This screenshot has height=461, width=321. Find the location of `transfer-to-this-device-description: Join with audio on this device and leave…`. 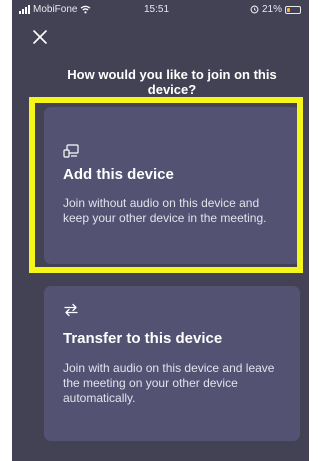

transfer-to-this-device-description: Join with audio on this device and leave… is located at coordinates (169, 383).